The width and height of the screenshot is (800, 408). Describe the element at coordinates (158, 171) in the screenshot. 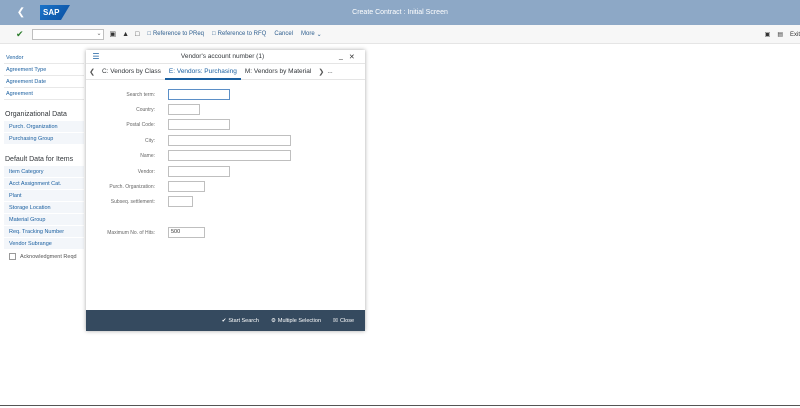

I see `row-vendor: Vendor:` at that location.